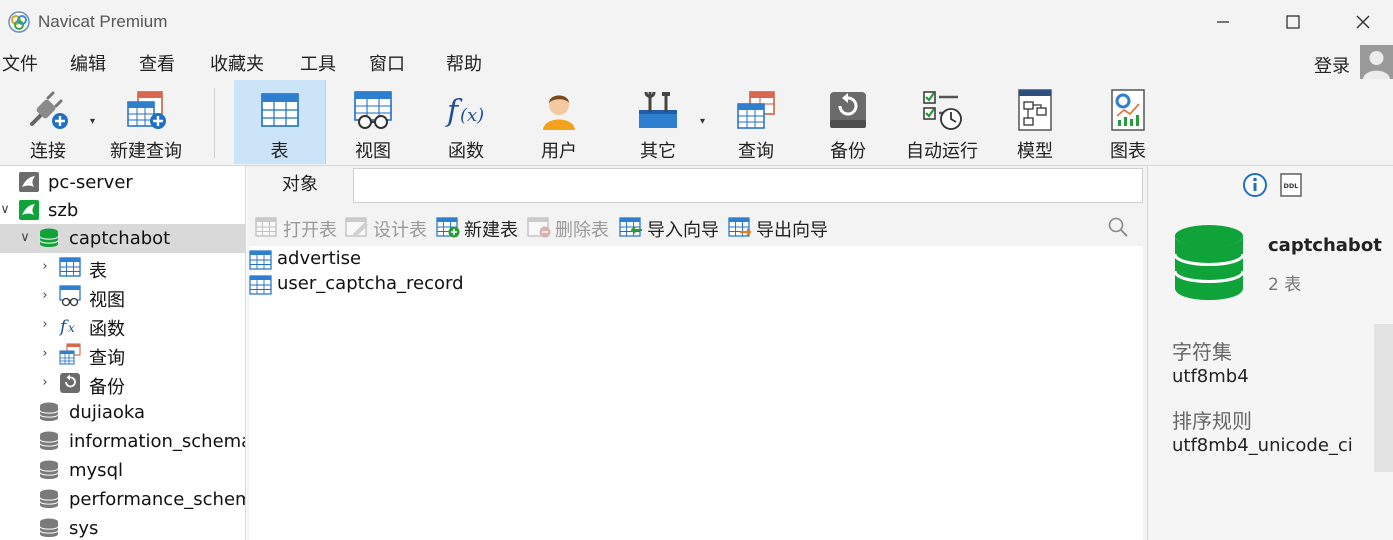  What do you see at coordinates (1332, 65) in the screenshot?
I see `login-link: 登录` at bounding box center [1332, 65].